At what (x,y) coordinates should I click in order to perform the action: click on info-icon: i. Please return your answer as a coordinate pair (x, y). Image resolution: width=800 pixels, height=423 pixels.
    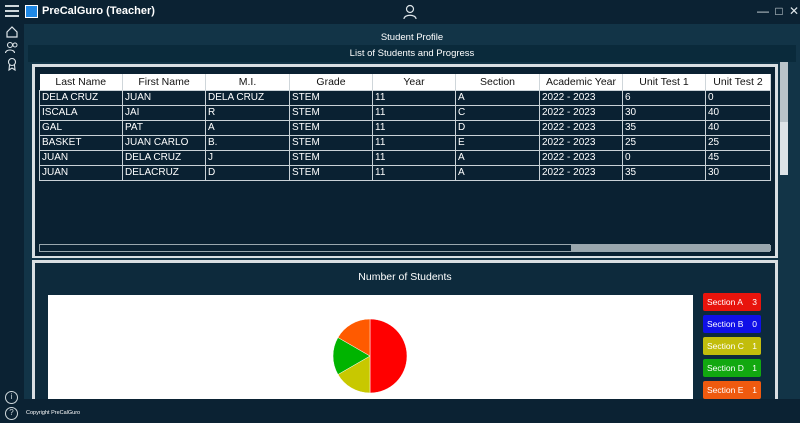
    Looking at the image, I should click on (11, 397).